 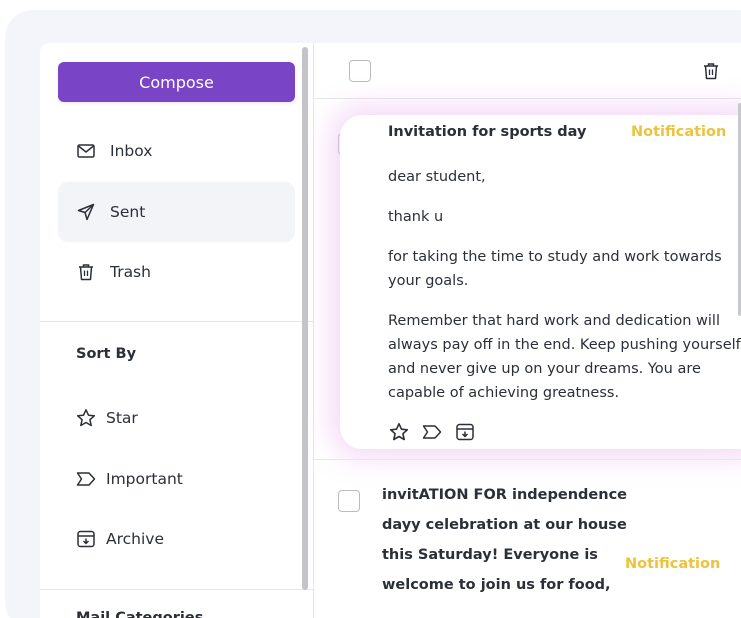 What do you see at coordinates (176, 82) in the screenshot?
I see `compose-button: Compose` at bounding box center [176, 82].